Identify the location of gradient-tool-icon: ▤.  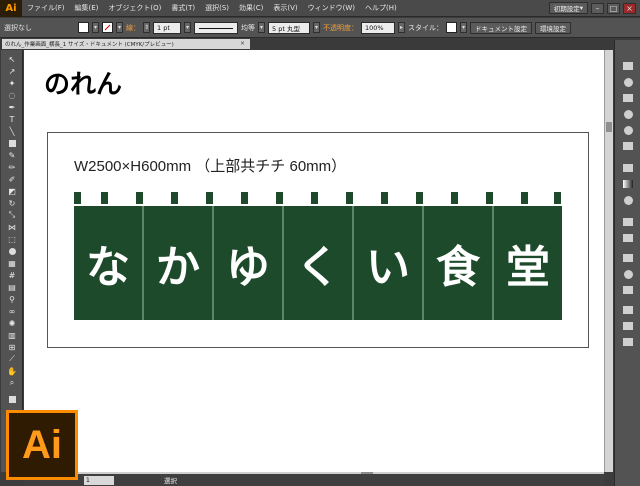
(12, 287).